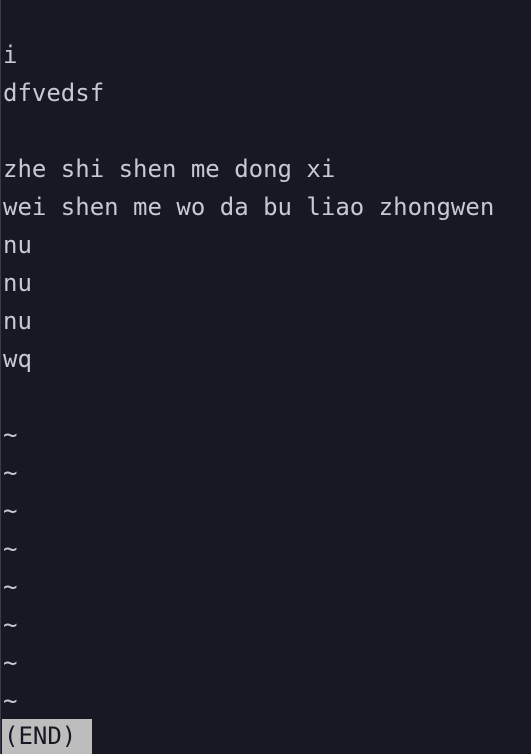 This screenshot has width=531, height=754. I want to click on text-line: wq, so click(17, 359).